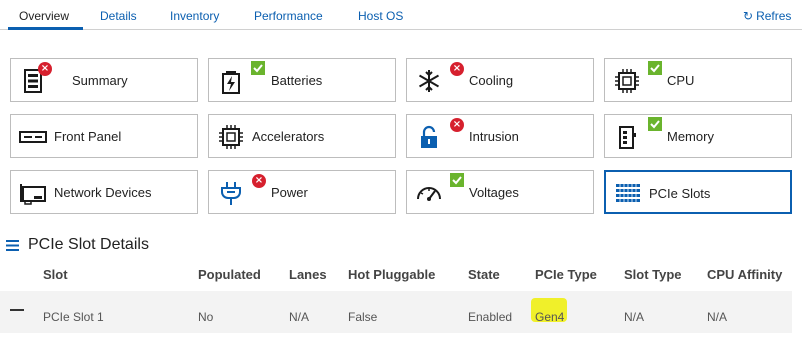  I want to click on column-header-hot-pluggable: Hot Pluggable, so click(391, 274).